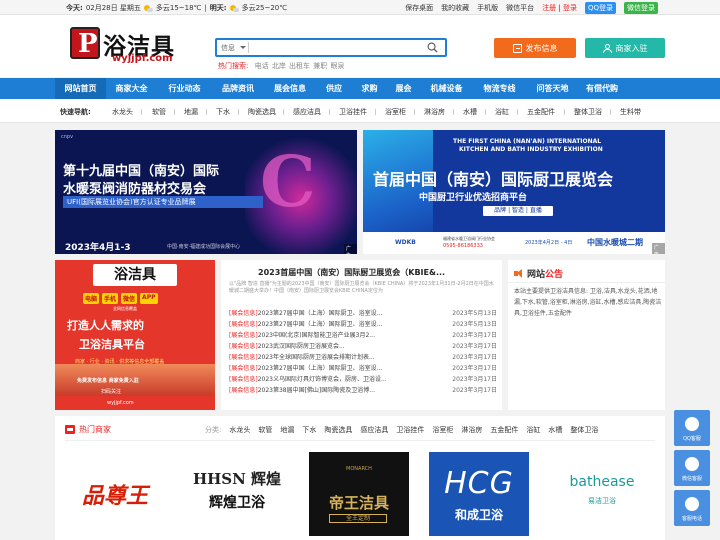 The image size is (720, 540). Describe the element at coordinates (535, 48) in the screenshot. I see `post-info-button: 发布信息` at that location.